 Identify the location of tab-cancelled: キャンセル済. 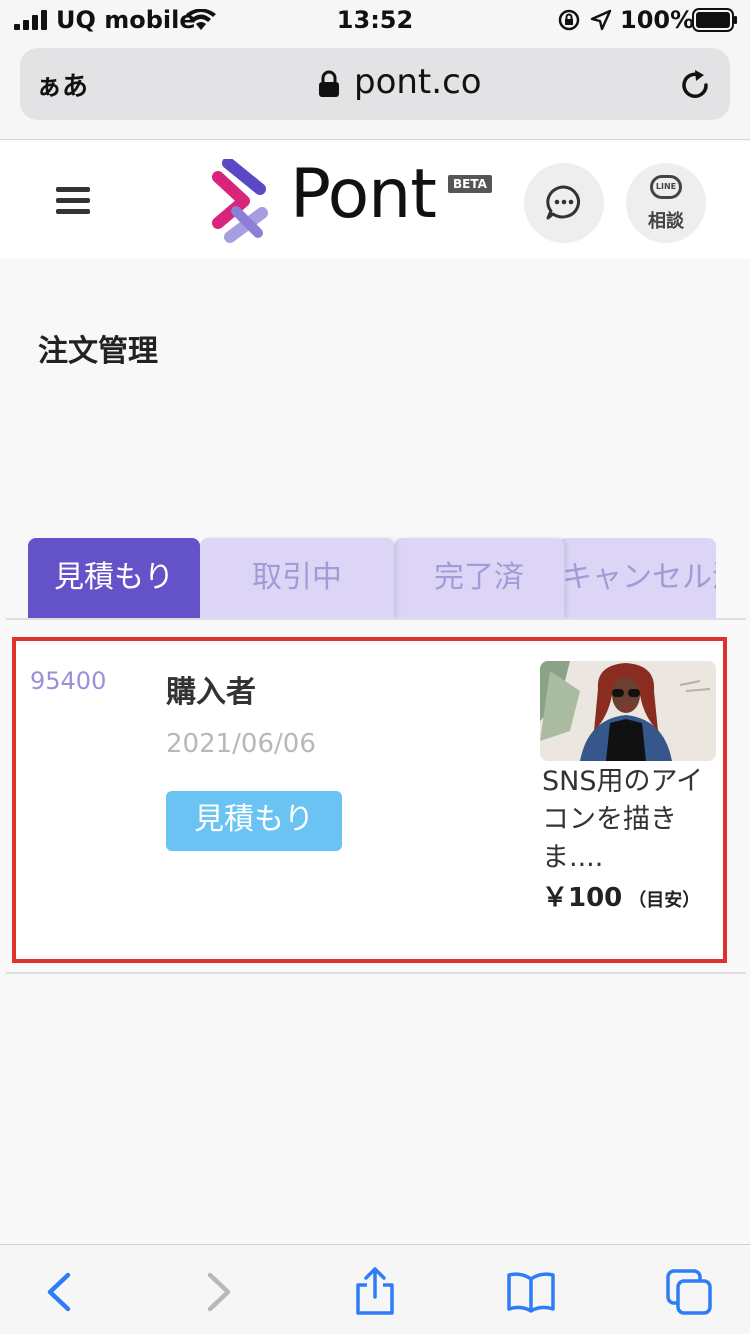
(637, 578).